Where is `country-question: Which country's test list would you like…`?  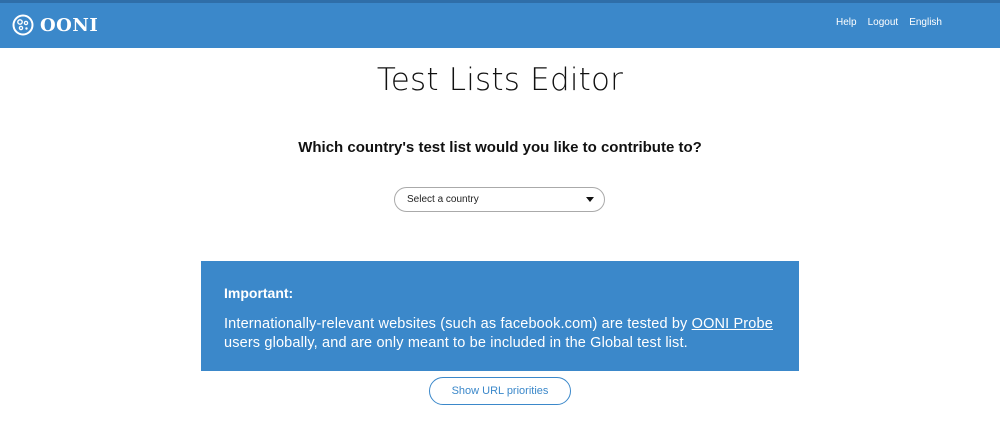 country-question: Which country's test list would you like… is located at coordinates (500, 147).